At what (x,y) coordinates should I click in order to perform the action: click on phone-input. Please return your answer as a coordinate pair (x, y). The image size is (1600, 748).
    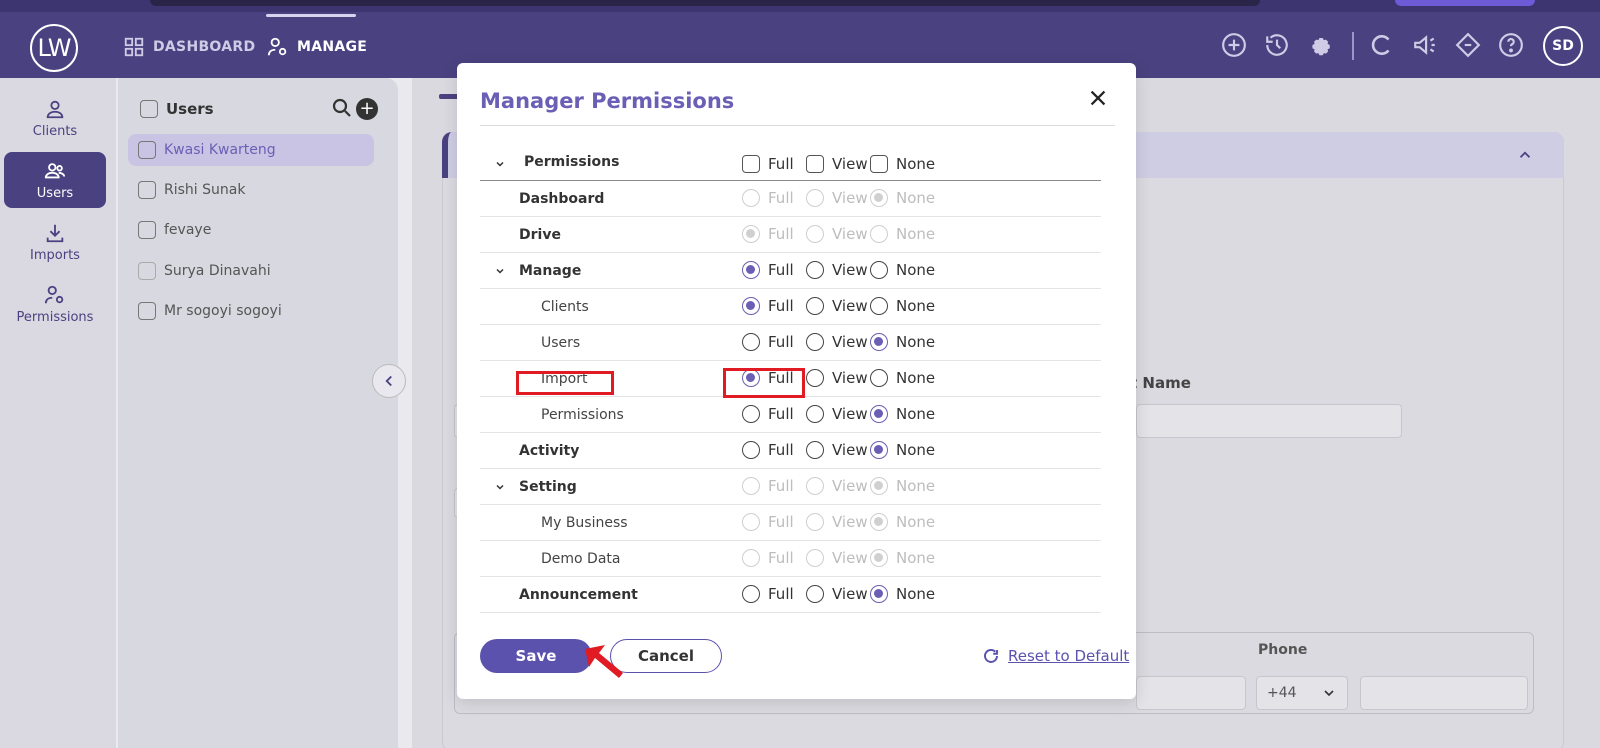
    Looking at the image, I should click on (1444, 693).